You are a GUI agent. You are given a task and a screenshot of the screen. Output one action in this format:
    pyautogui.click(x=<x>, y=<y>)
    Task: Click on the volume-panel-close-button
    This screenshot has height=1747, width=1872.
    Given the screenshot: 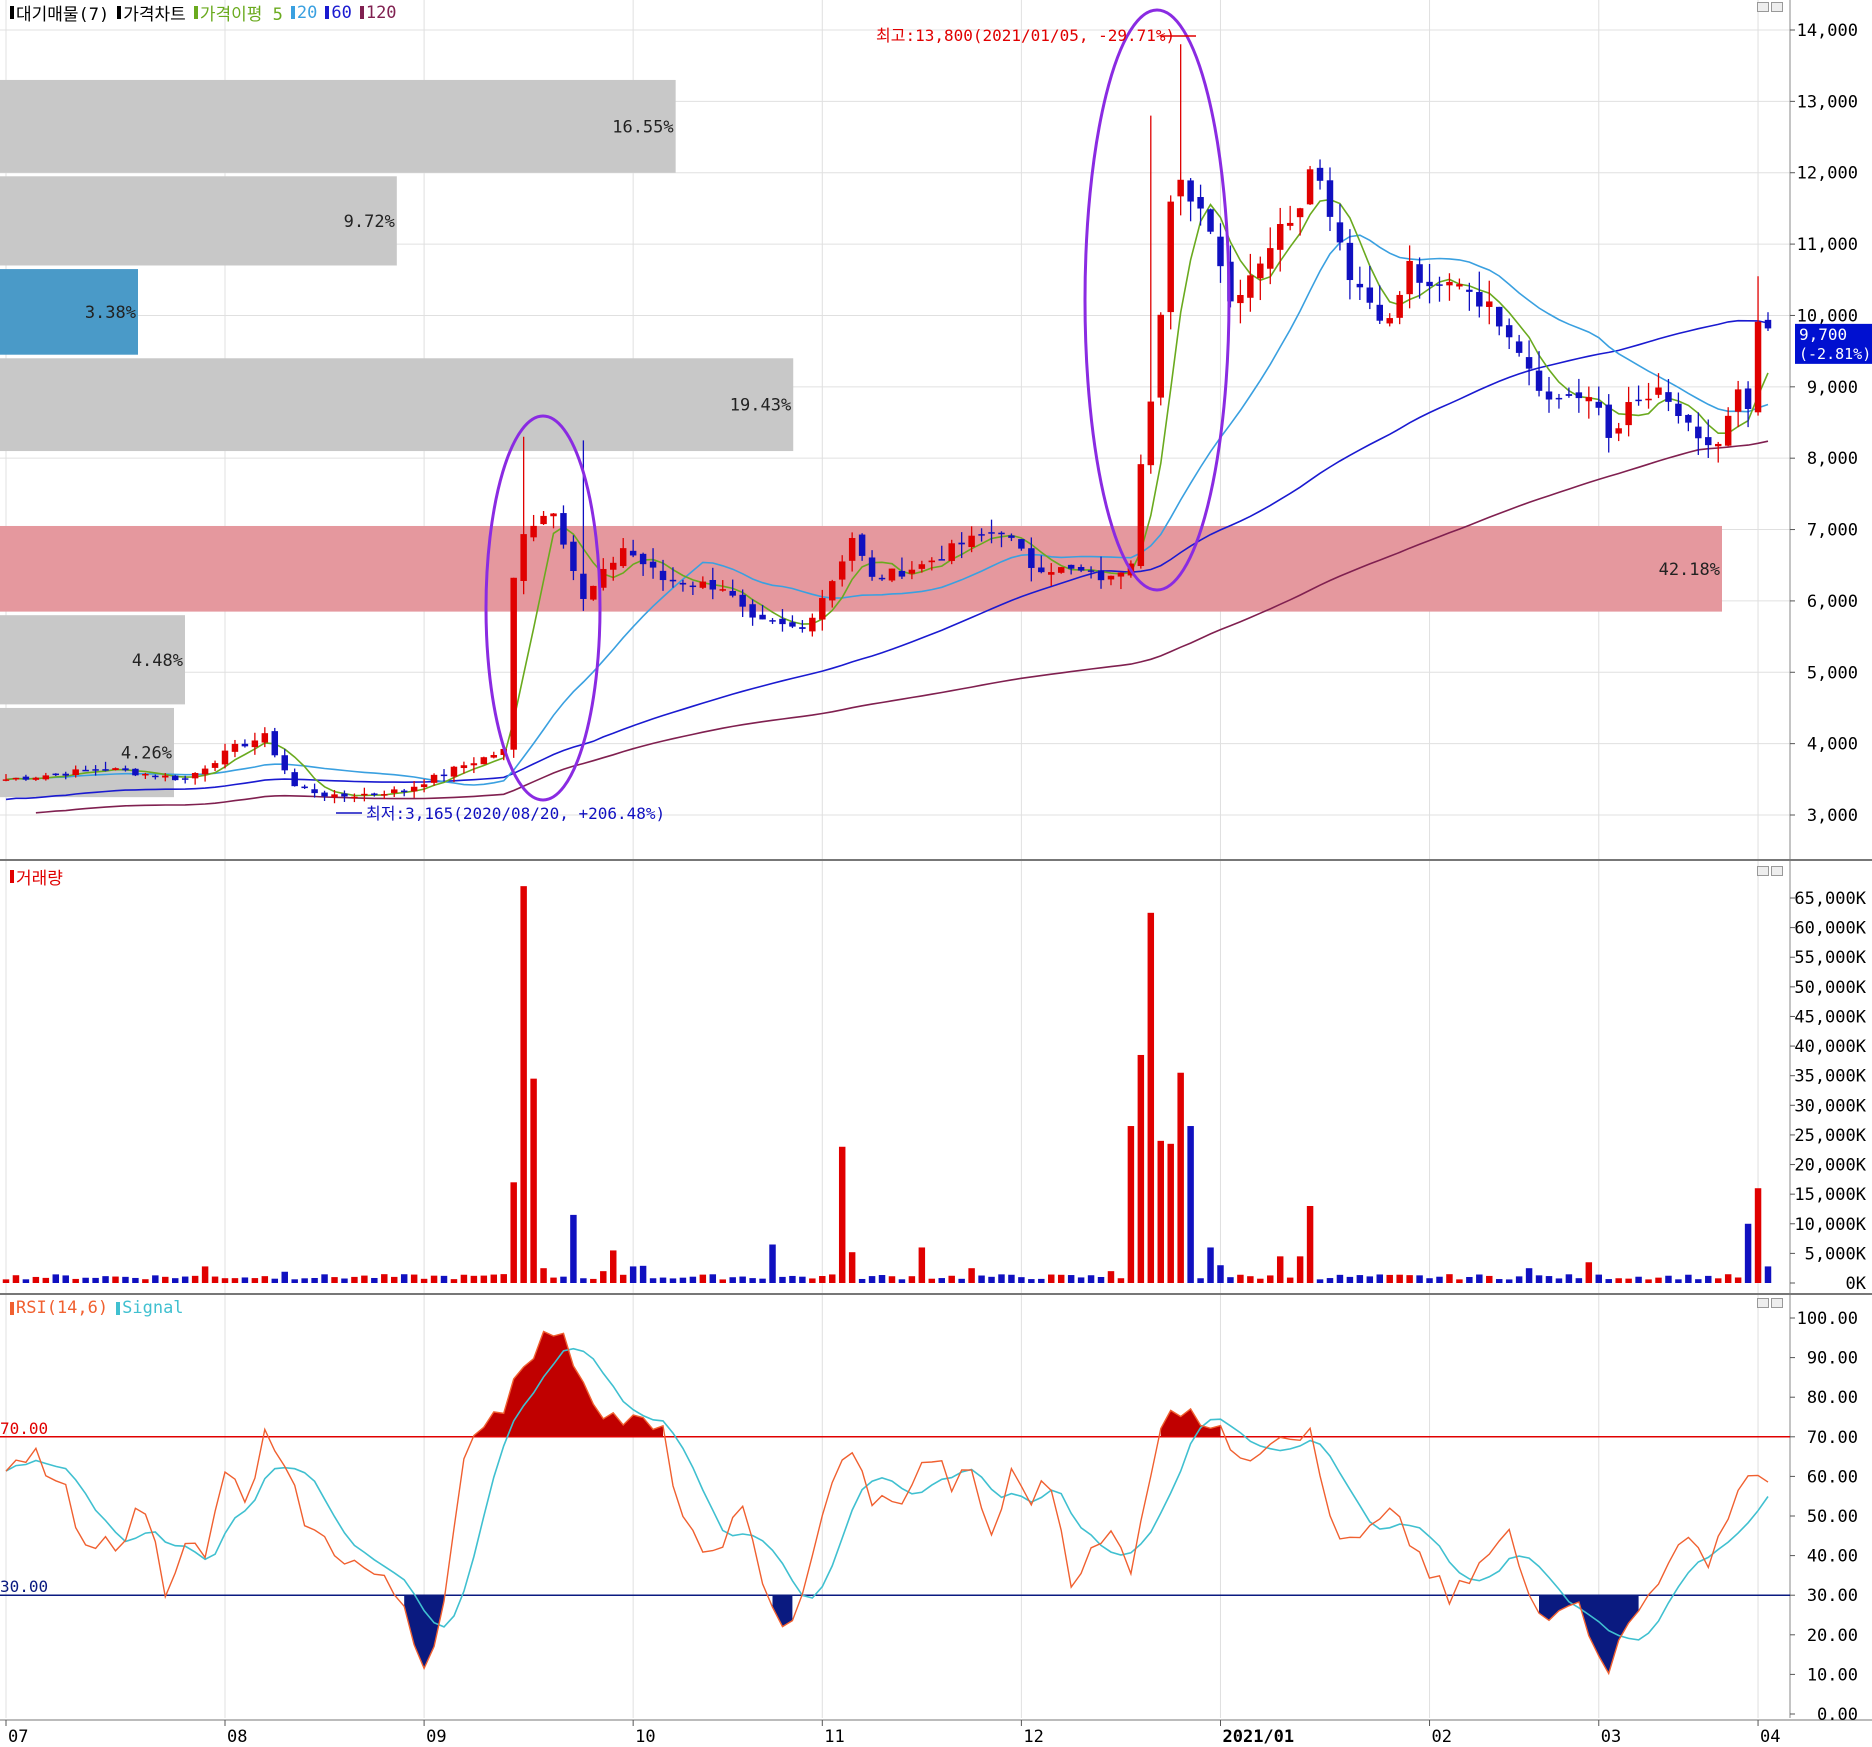 What is the action you would take?
    pyautogui.click(x=1777, y=871)
    